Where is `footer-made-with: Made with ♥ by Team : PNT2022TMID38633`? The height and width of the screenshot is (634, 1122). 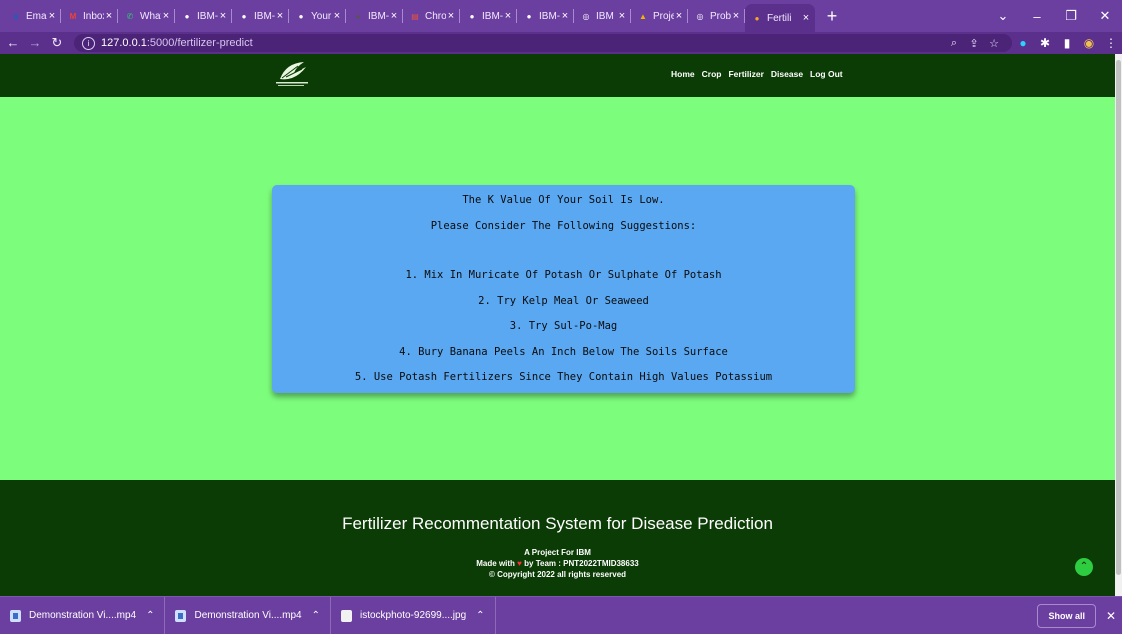 footer-made-with: Made with ♥ by Team : PNT2022TMID38633 is located at coordinates (557, 563).